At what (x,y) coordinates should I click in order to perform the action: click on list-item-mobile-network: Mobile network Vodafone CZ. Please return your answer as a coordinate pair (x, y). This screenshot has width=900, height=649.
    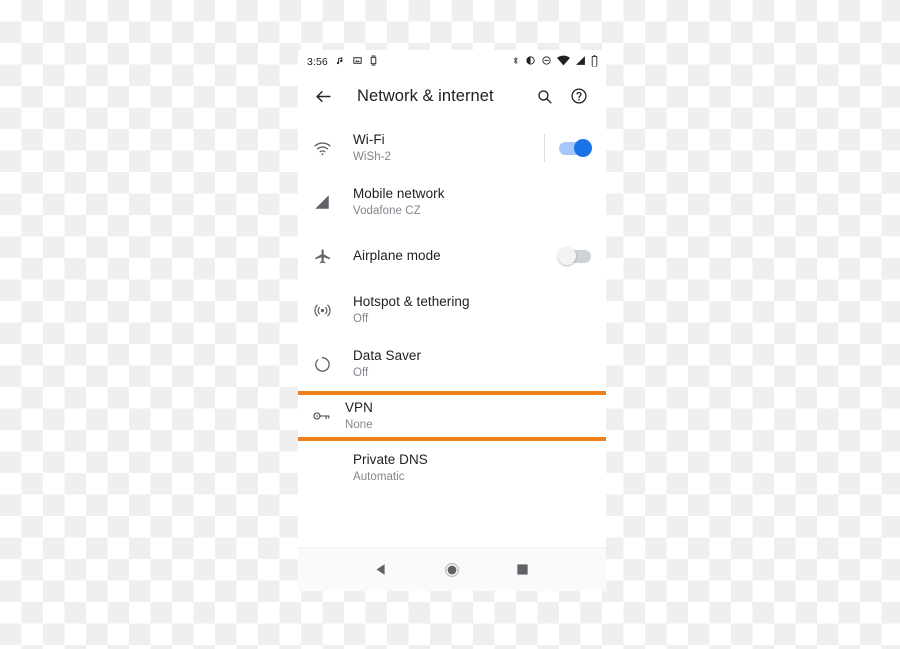
    Looking at the image, I should click on (452, 202).